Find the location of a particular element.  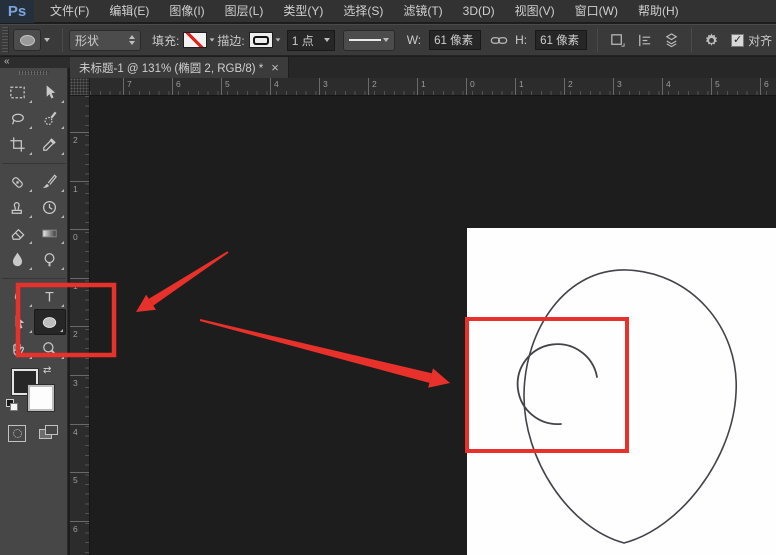

menu-item-6: 滤镜(T) is located at coordinates (422, 11).